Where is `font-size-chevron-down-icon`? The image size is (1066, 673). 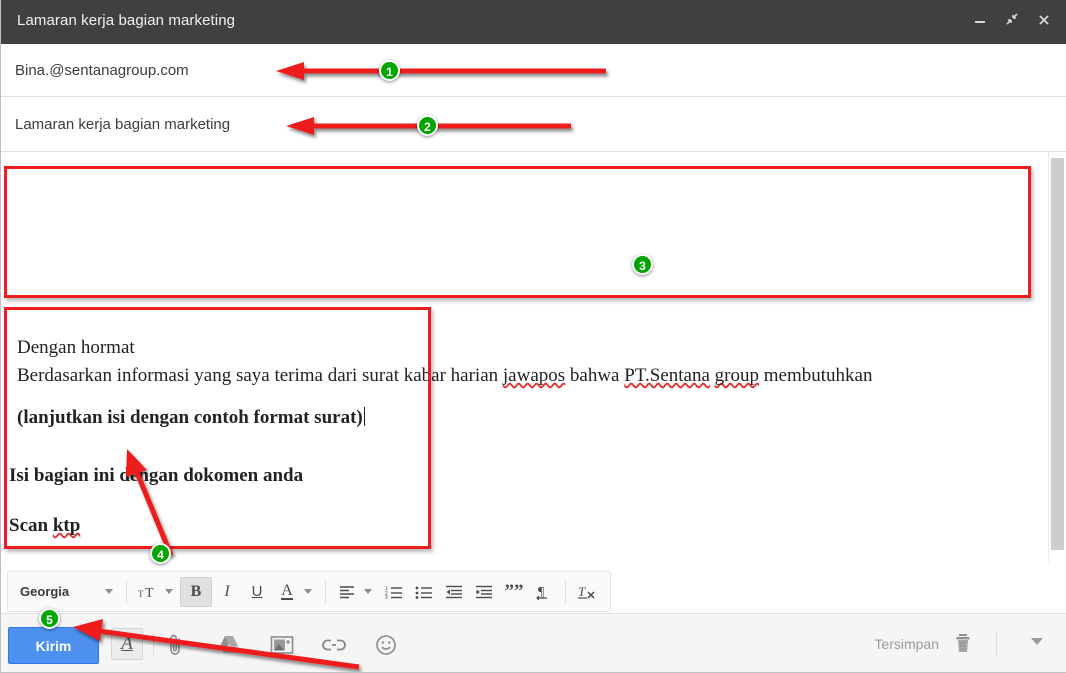
font-size-chevron-down-icon is located at coordinates (169, 591).